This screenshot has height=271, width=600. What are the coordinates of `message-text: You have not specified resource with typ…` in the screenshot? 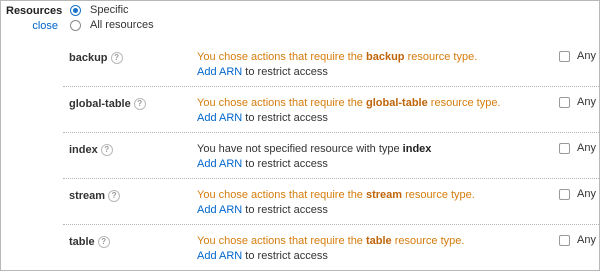 It's located at (300, 149).